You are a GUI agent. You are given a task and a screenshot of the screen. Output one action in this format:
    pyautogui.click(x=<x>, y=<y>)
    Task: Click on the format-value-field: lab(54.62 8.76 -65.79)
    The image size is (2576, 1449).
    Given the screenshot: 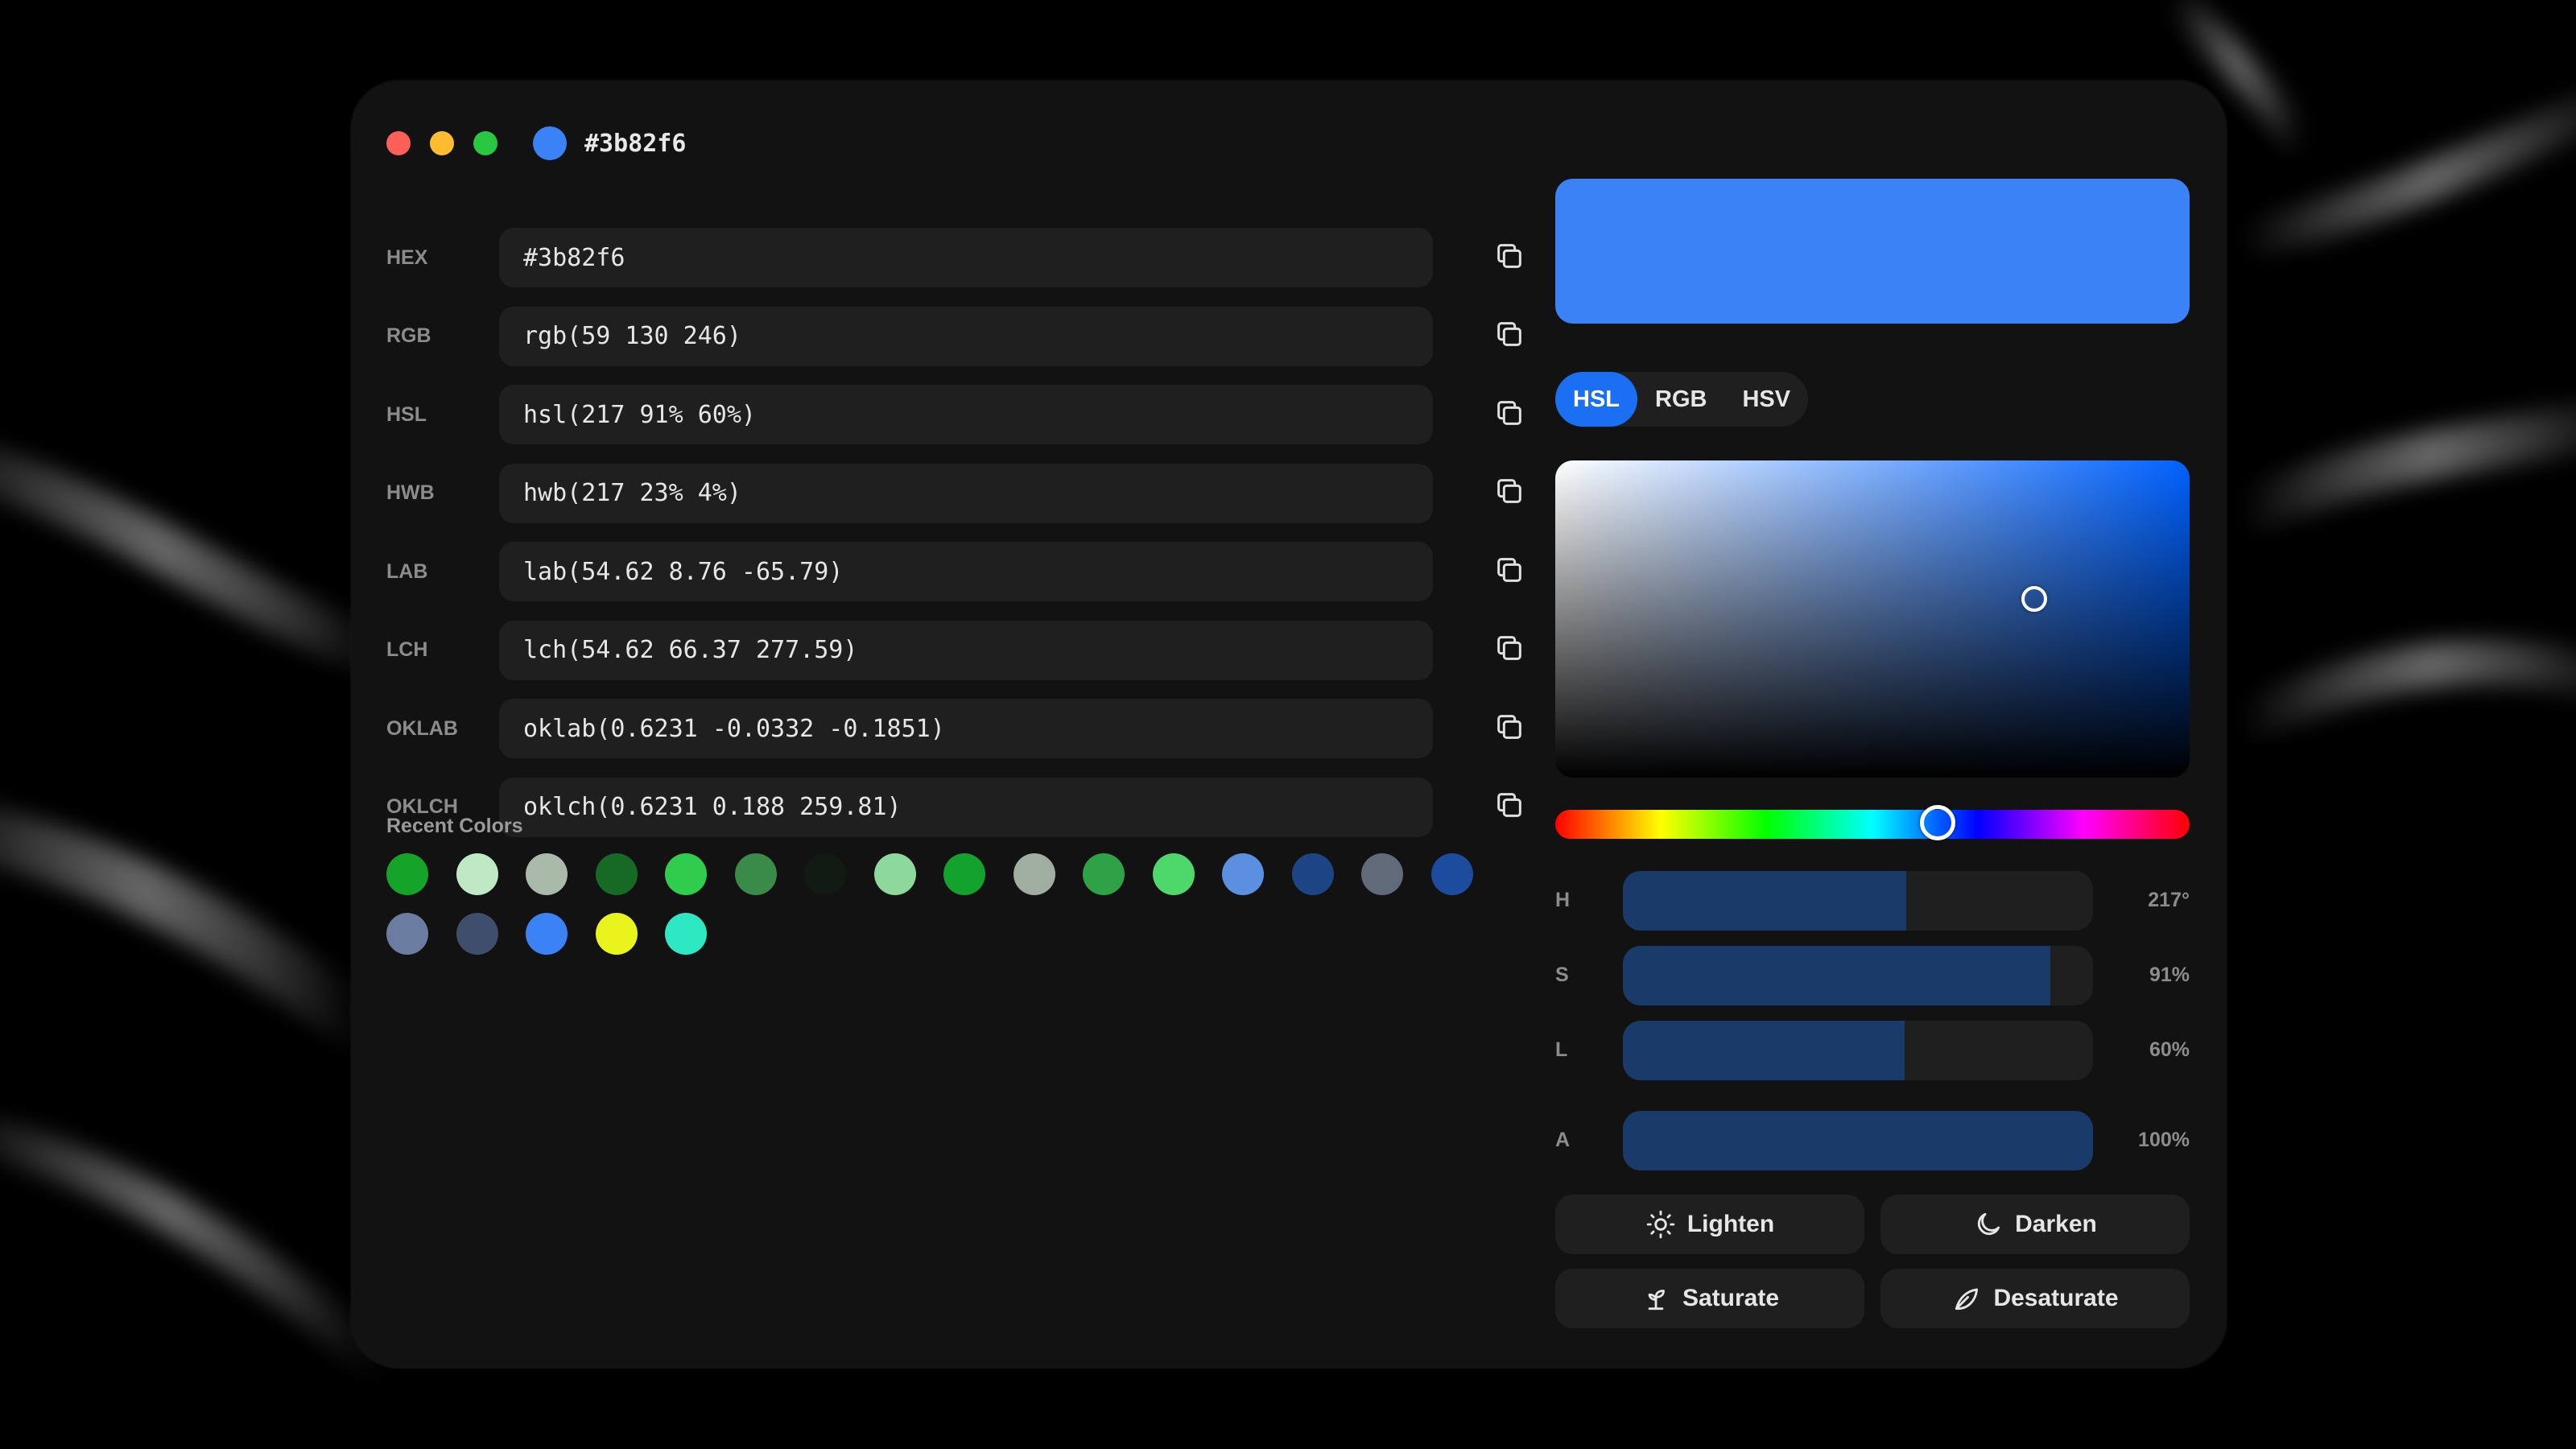 What is the action you would take?
    pyautogui.click(x=966, y=571)
    